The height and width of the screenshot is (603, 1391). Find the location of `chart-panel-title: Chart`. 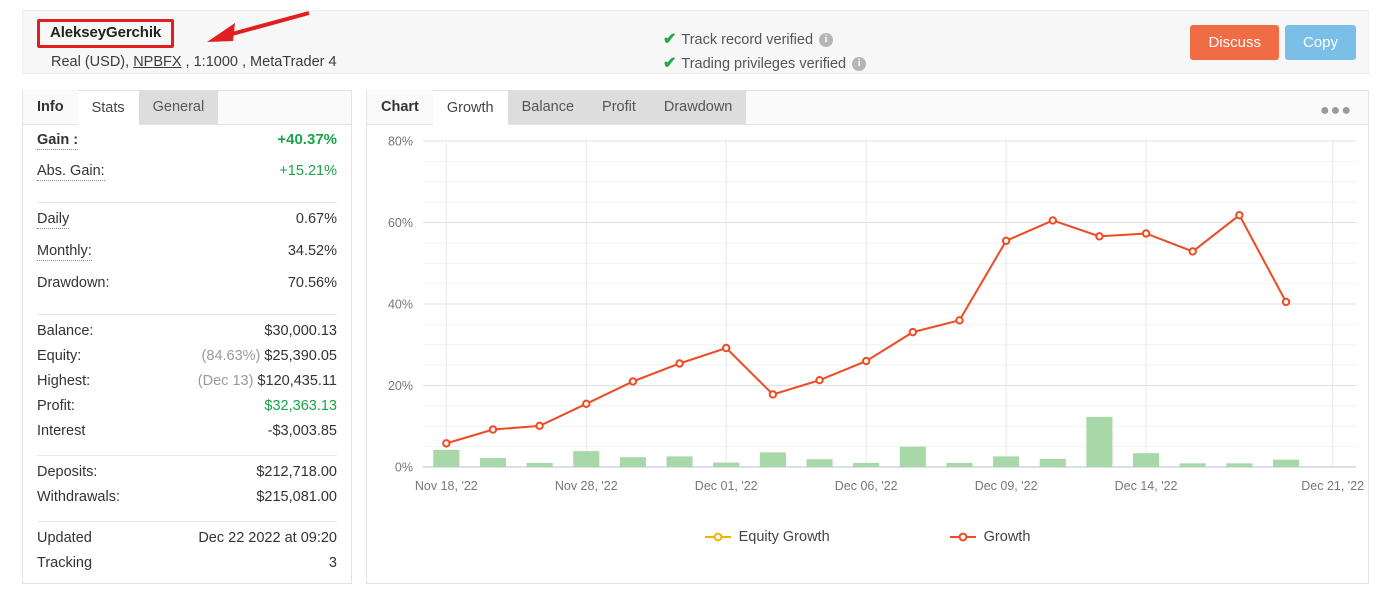

chart-panel-title: Chart is located at coordinates (400, 107).